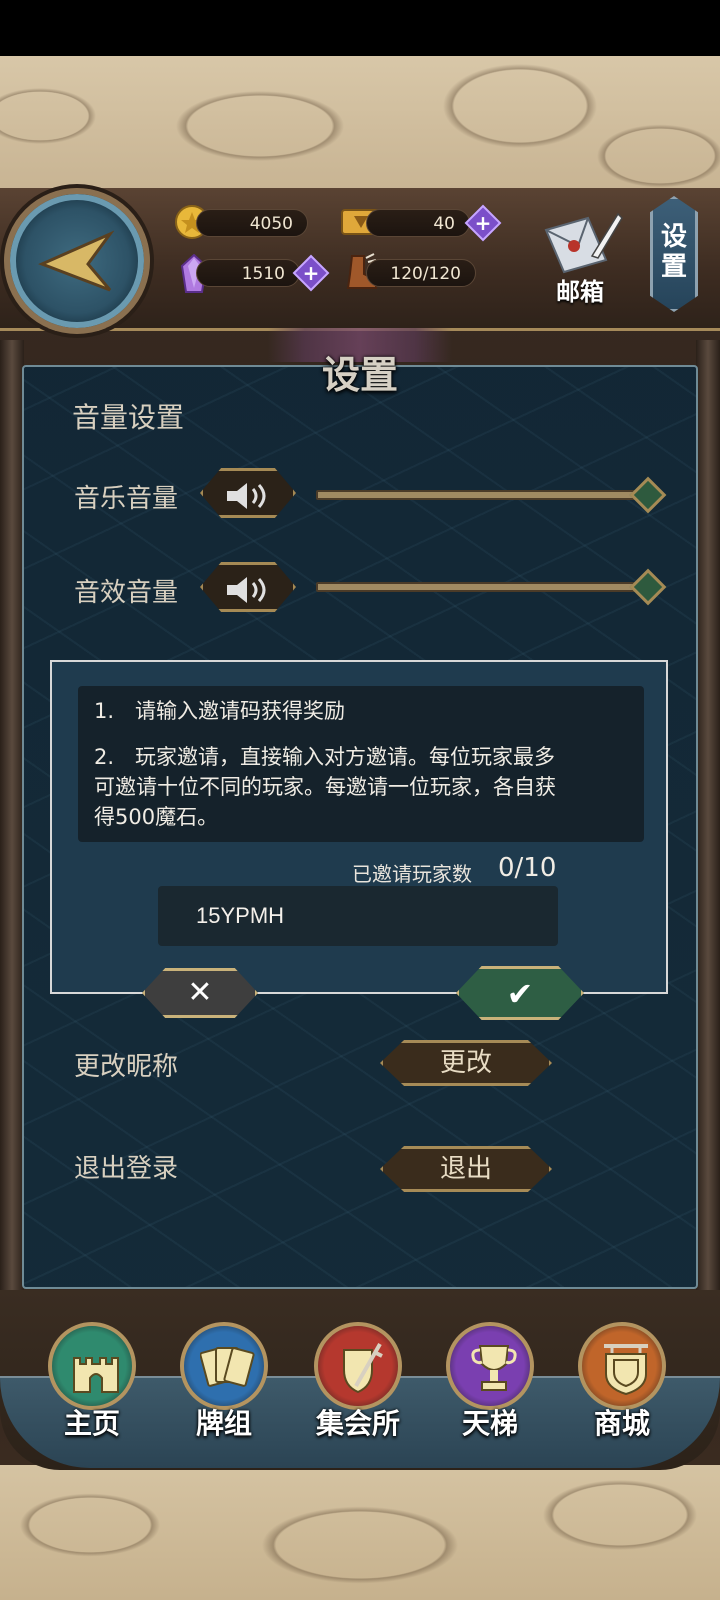  I want to click on decorative-cloud-background-top, so click(360, 123).